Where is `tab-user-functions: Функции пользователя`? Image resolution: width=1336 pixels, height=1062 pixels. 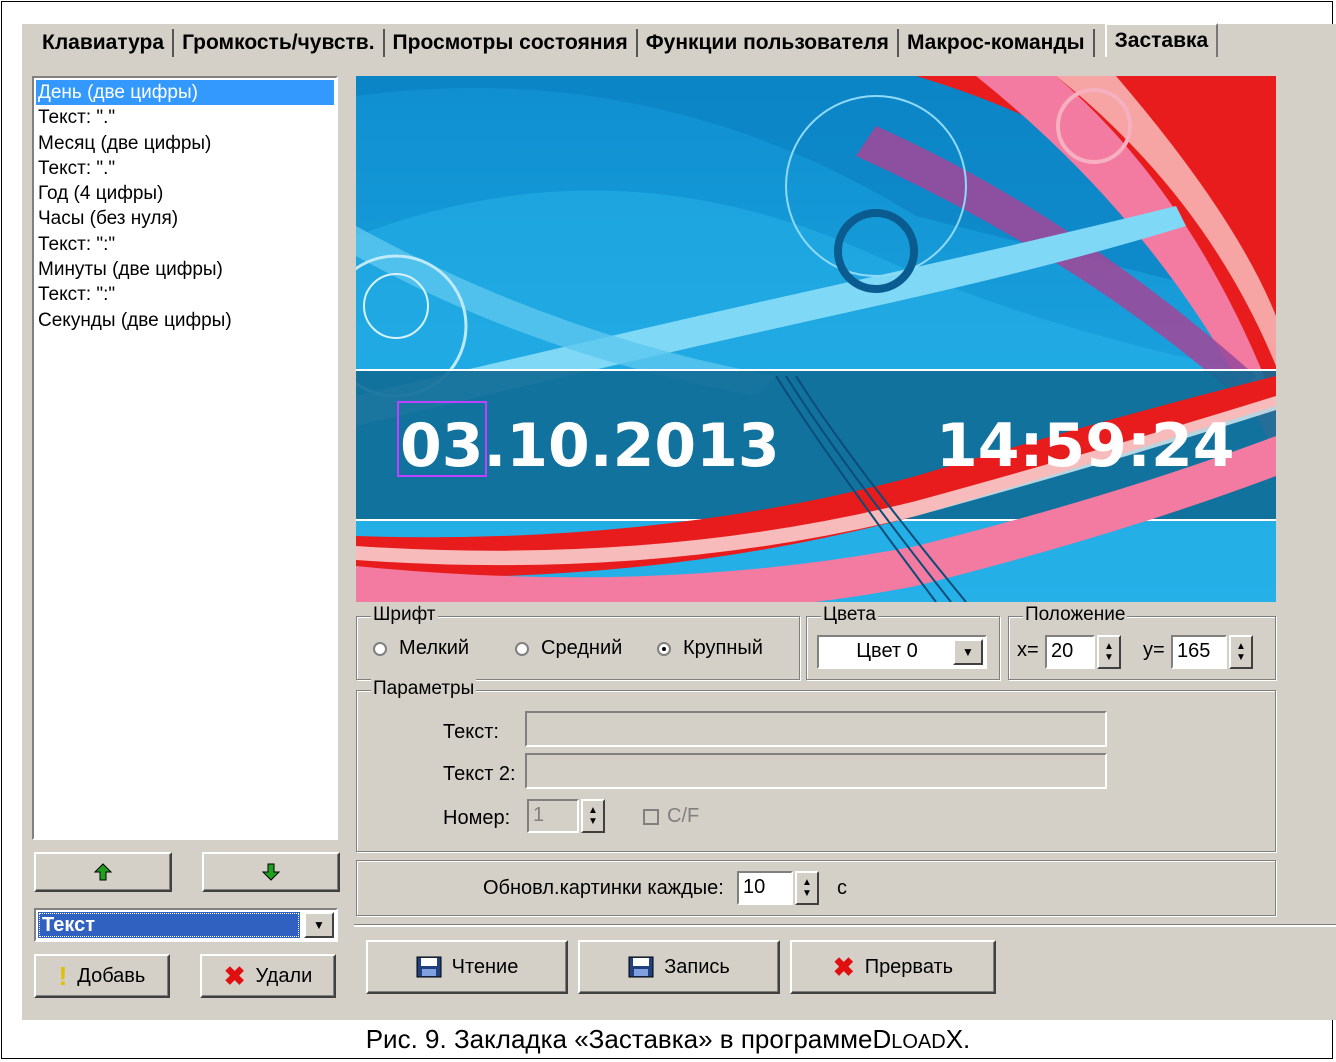
tab-user-functions: Функции пользователя is located at coordinates (768, 43).